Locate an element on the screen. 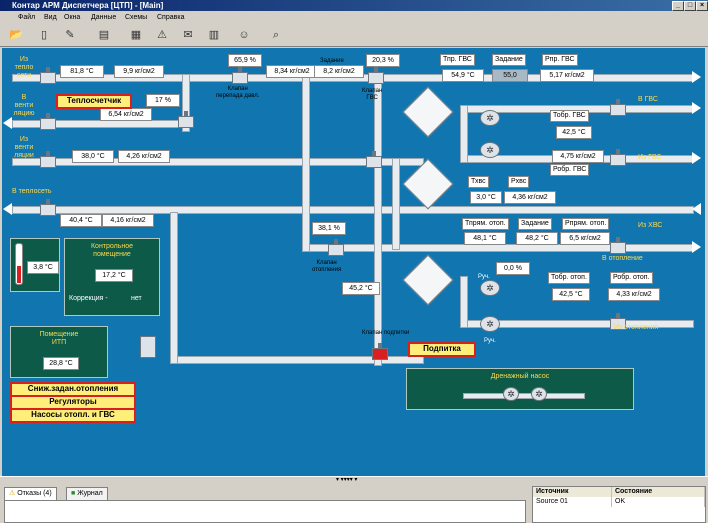 The height and width of the screenshot is (523, 708). value-g-in: 9,9 кг/см2 is located at coordinates (139, 71).